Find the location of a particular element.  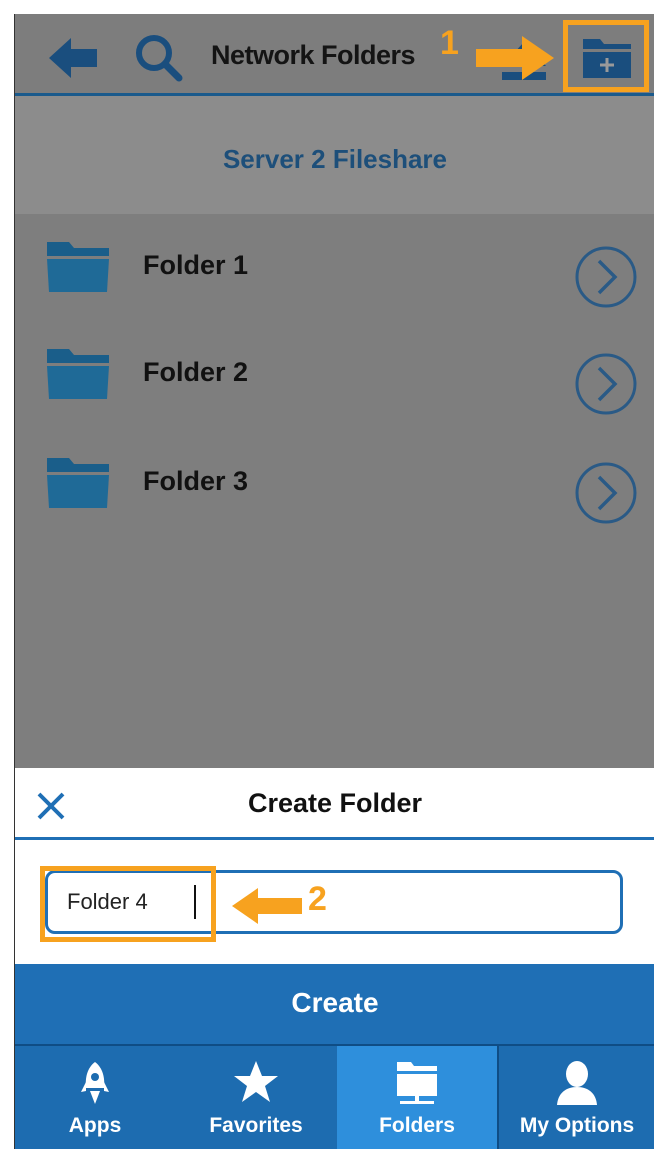

folder-name: Folder 2 is located at coordinates (196, 372).